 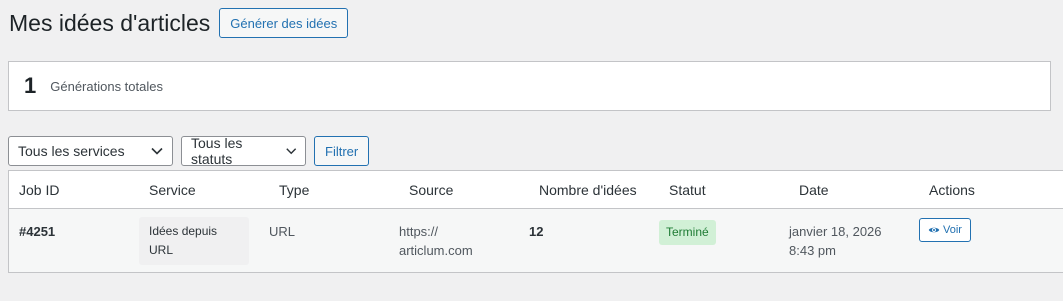 What do you see at coordinates (835, 241) in the screenshot?
I see `date-text: janvier 18, 2026 8:43 pm` at bounding box center [835, 241].